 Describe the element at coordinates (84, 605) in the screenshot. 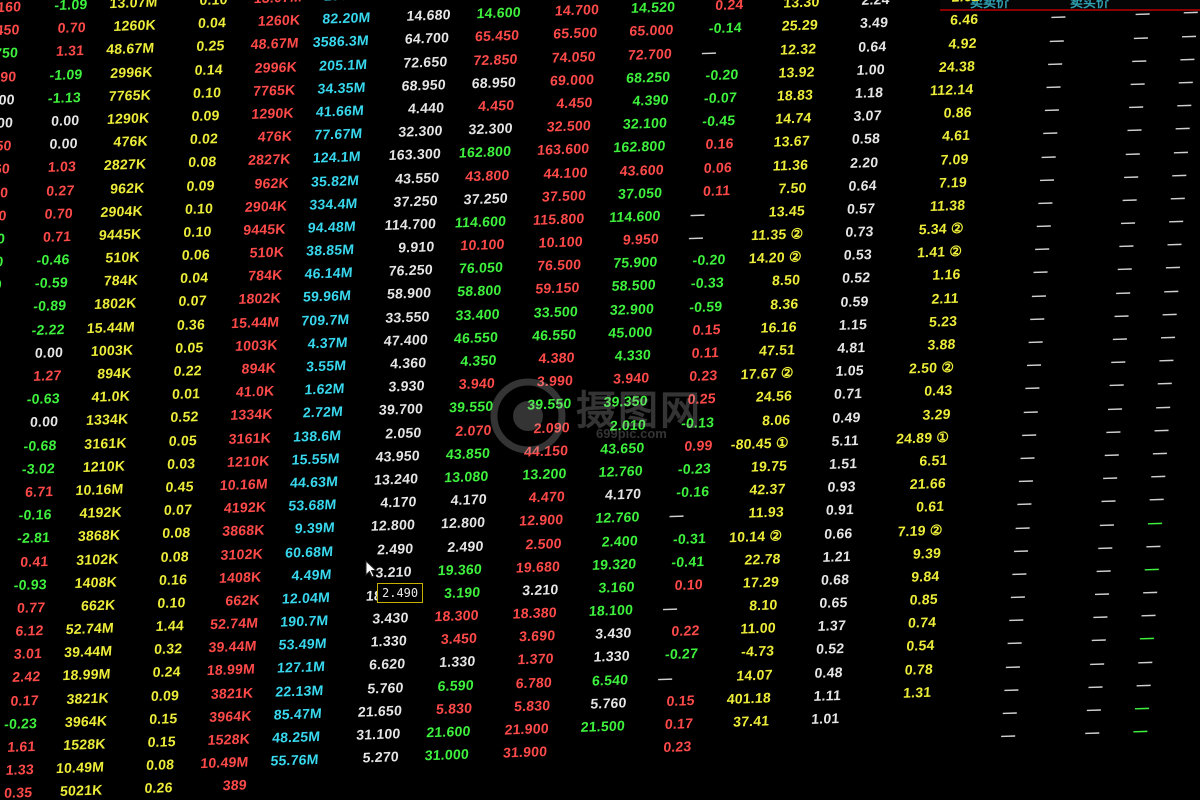

I see `quote-cell: 662K` at that location.